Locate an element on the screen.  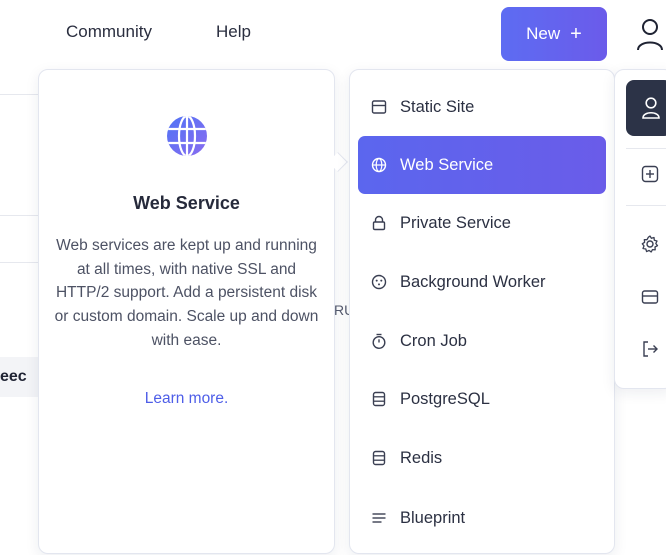
nav-link-community: Community is located at coordinates (109, 32).